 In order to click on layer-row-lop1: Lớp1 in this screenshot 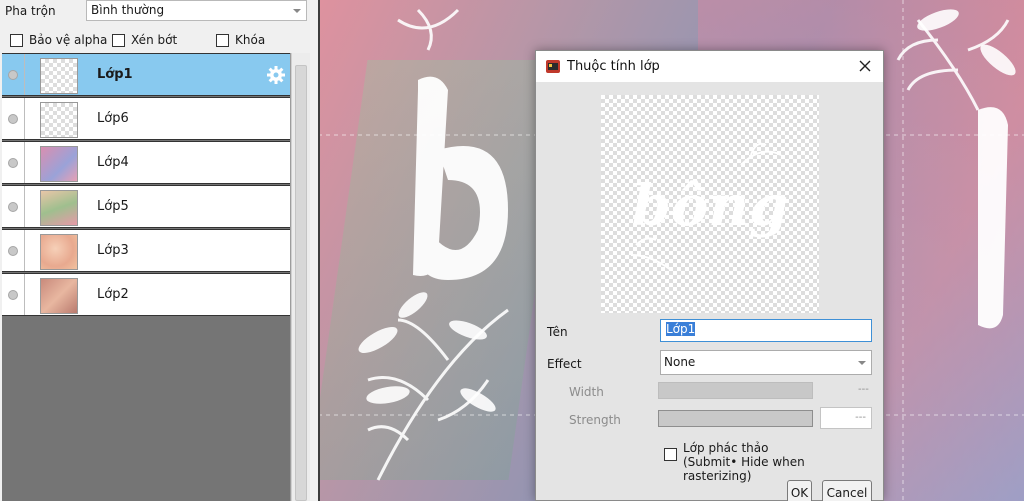, I will do `click(146, 74)`.